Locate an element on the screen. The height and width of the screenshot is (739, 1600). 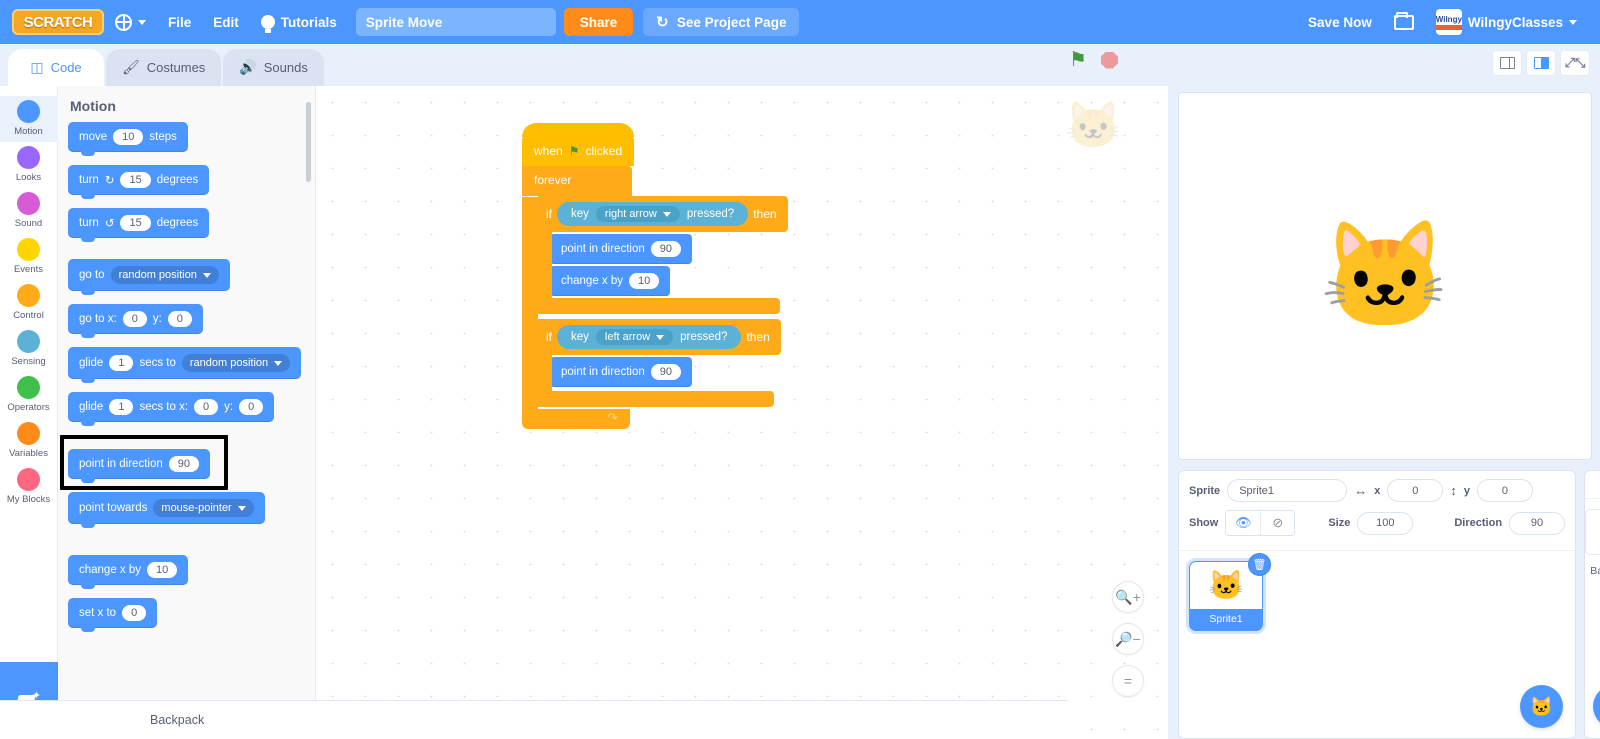
palette-scrollbar is located at coordinates (308, 142).